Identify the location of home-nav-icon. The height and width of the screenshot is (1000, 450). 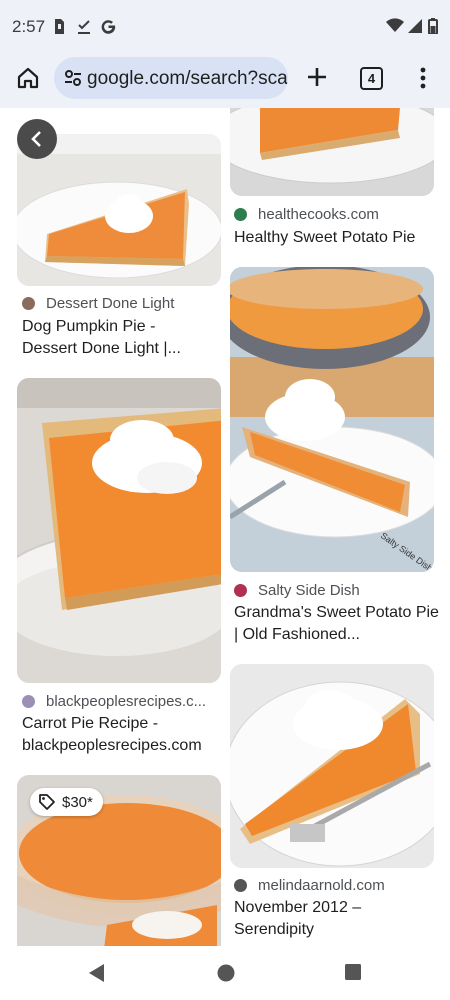
(226, 973).